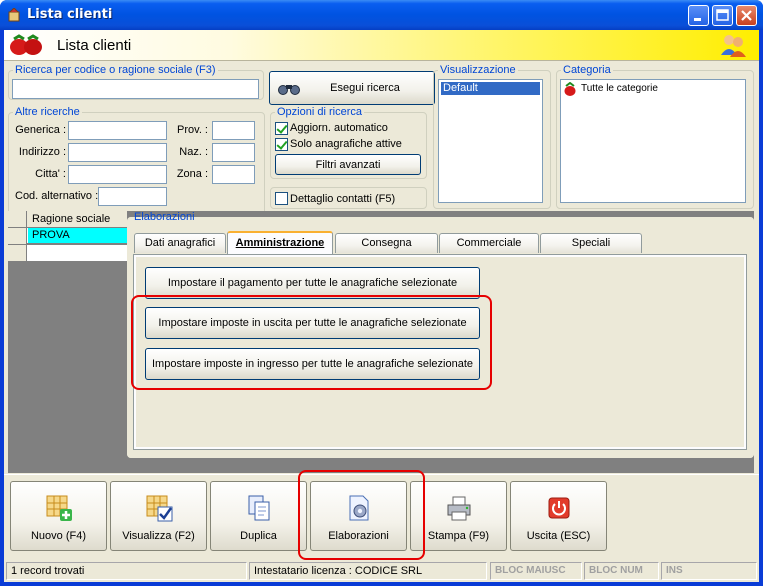 Image resolution: width=763 pixels, height=586 pixels. What do you see at coordinates (458, 536) in the screenshot?
I see `print-button-label: Stampa (F9)` at bounding box center [458, 536].